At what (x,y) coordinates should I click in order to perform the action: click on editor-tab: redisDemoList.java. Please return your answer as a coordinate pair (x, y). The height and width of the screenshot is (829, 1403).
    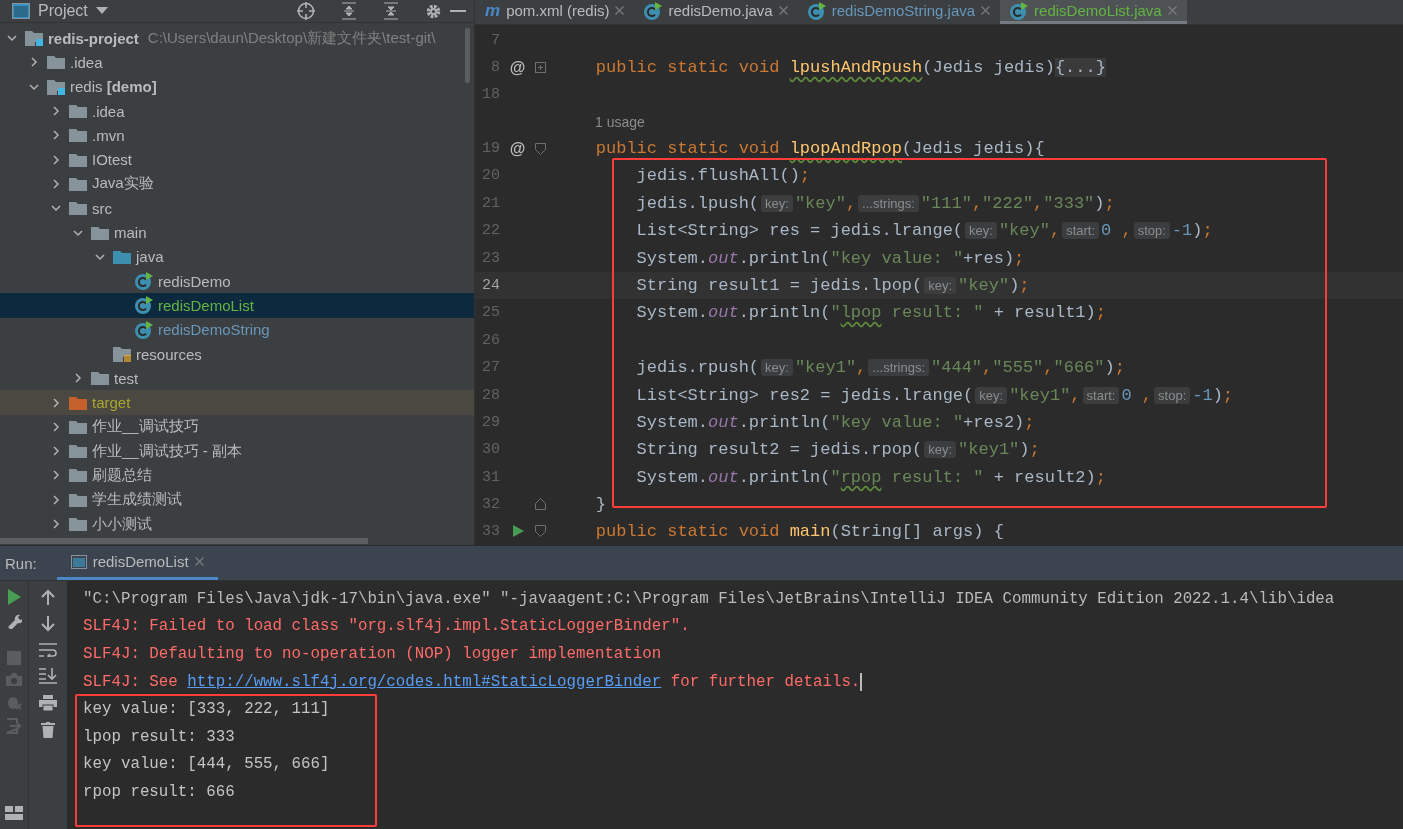
    Looking at the image, I should click on (1093, 12).